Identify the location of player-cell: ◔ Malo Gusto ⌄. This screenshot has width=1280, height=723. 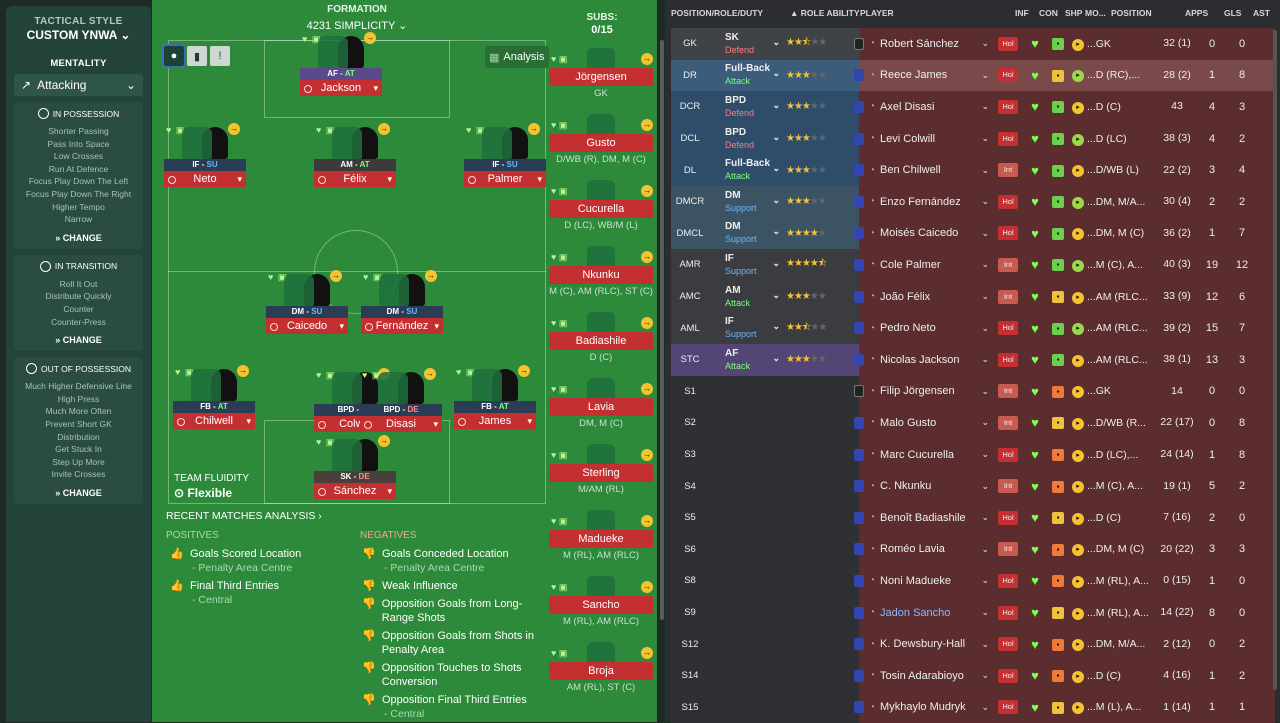
(920, 422).